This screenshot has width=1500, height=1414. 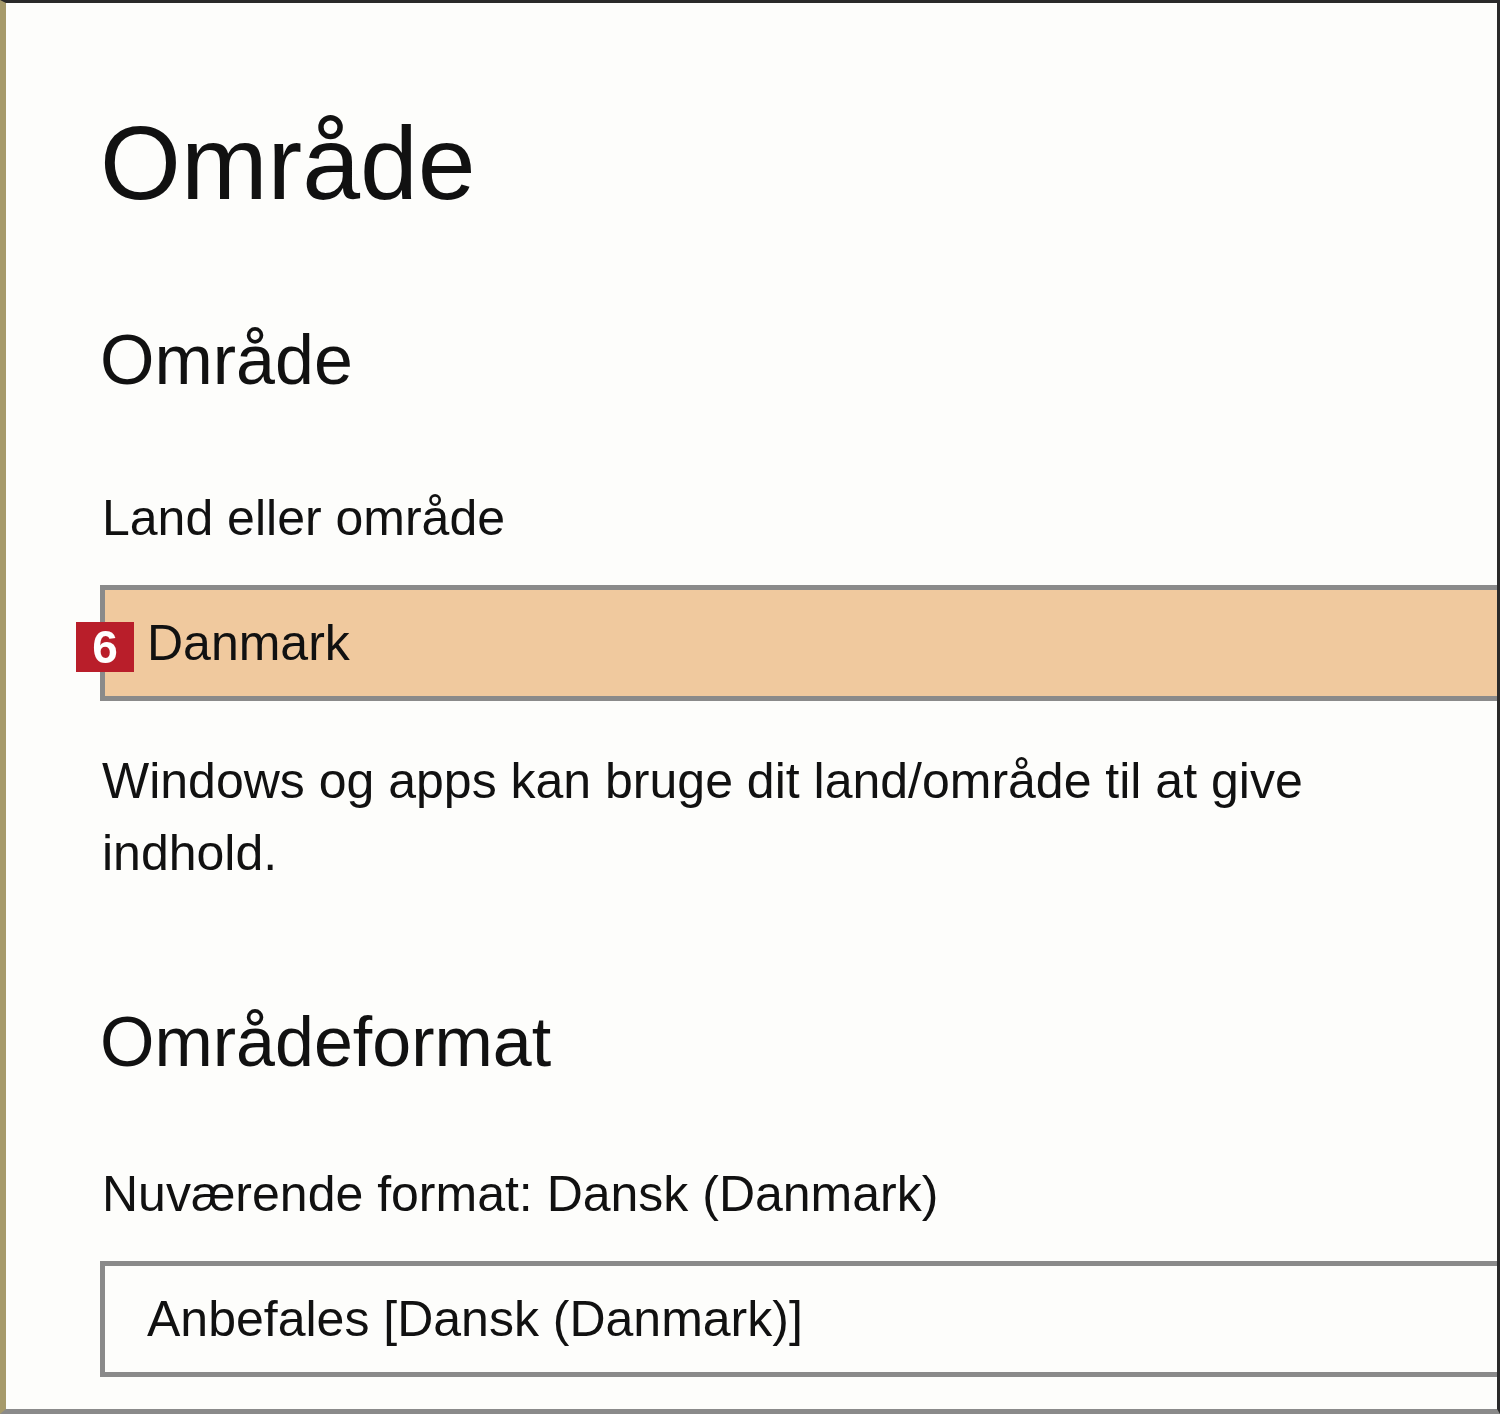 What do you see at coordinates (304, 518) in the screenshot?
I see `field-label: Land eller område` at bounding box center [304, 518].